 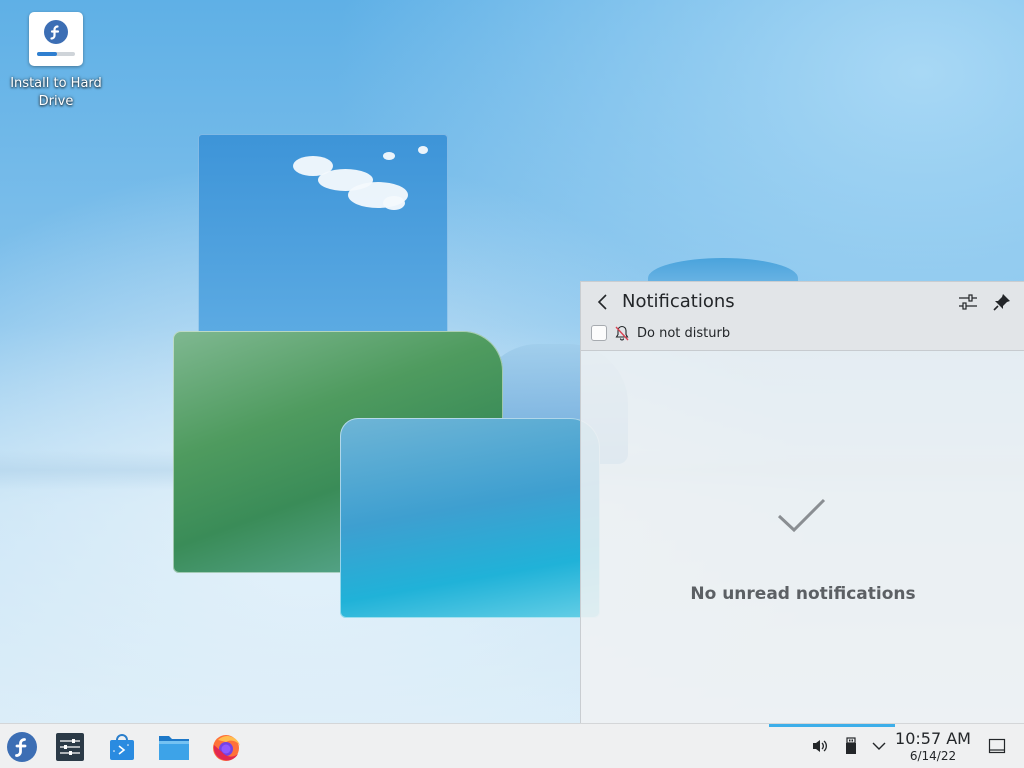 I want to click on no-notifications-message: No unread notifications, so click(x=803, y=594).